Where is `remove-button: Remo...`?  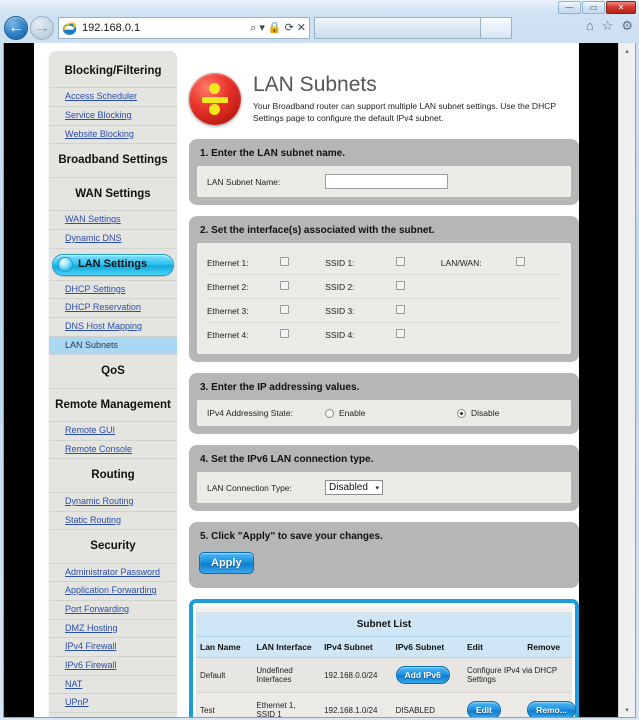 remove-button: Remo... is located at coordinates (551, 709).